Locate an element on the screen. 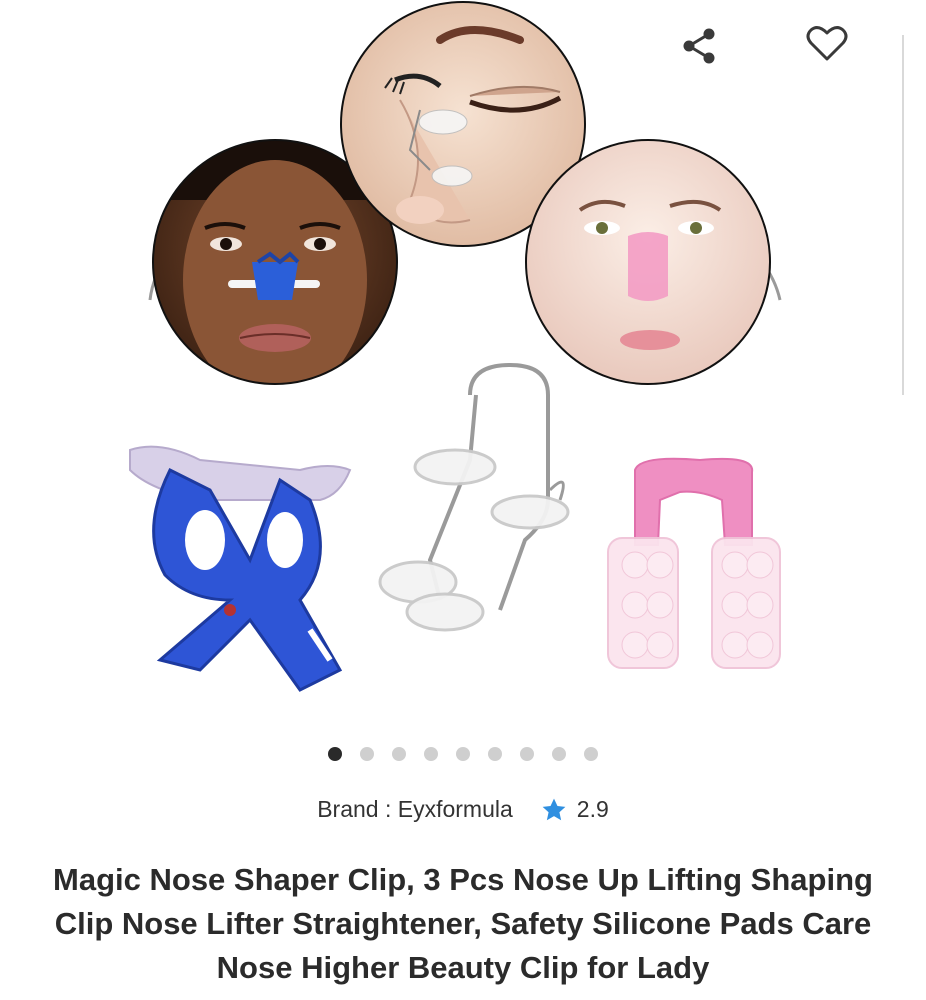  brand-rating-row: Brand : Eyxformula 2.9 is located at coordinates (463, 809).